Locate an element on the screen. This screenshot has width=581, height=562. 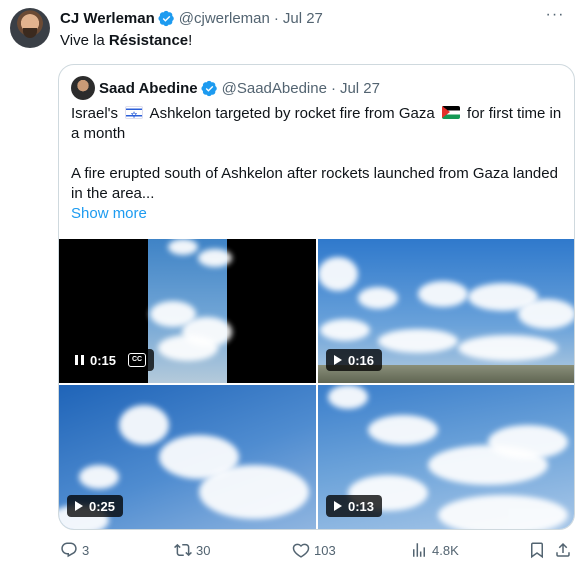
video-2: 0:16 is located at coordinates (446, 311).